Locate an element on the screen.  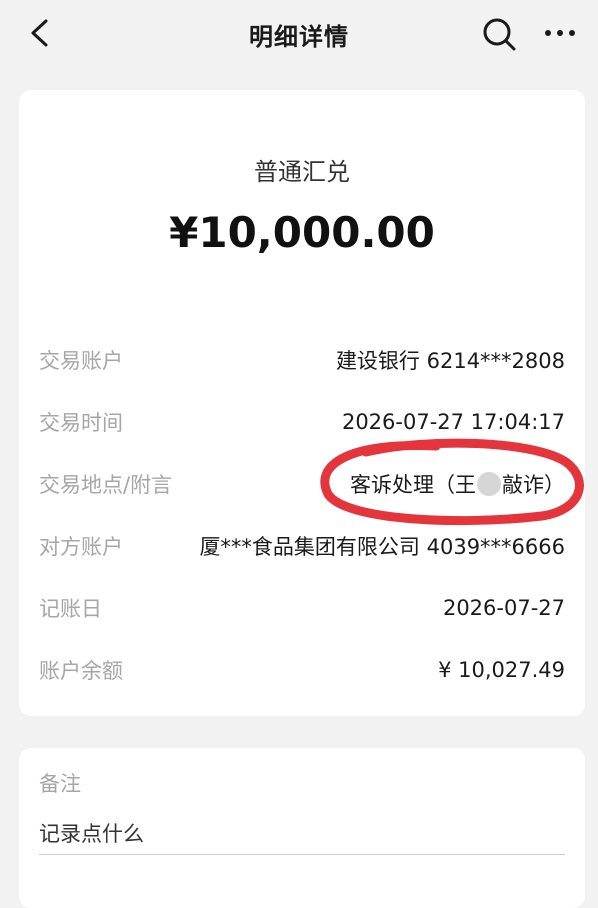
detail-value: 客诉处理（王 敲诈） is located at coordinates (457, 484).